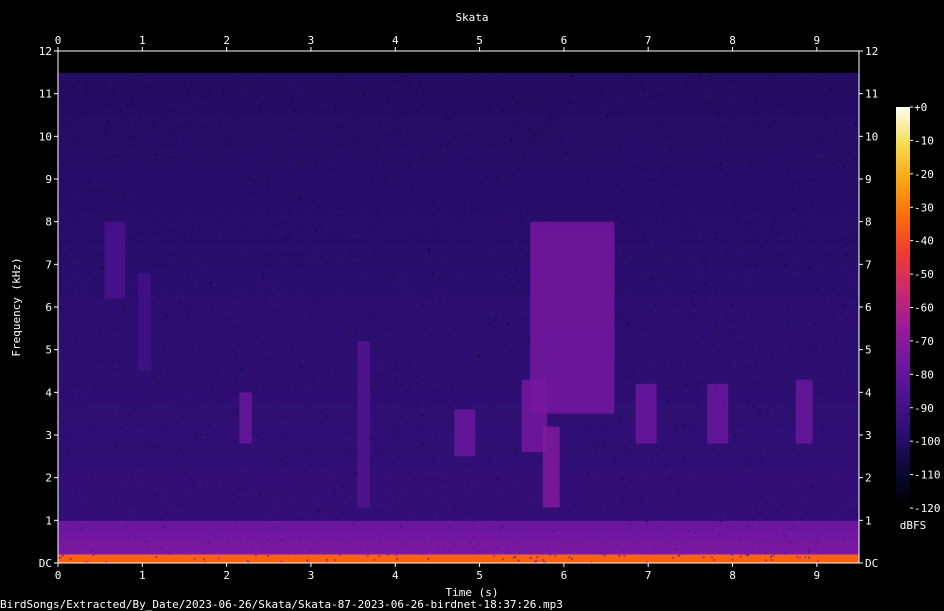 This screenshot has width=944, height=611. Describe the element at coordinates (458, 99) in the screenshot. I see `noise-band` at that location.